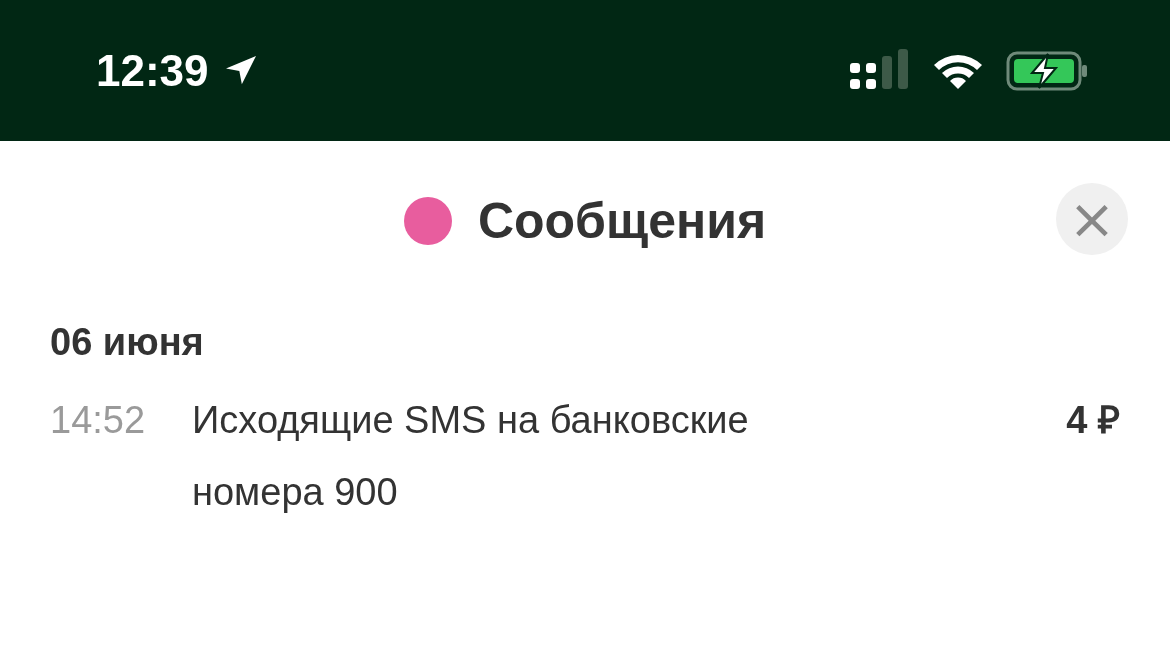 The width and height of the screenshot is (1170, 646). Describe the element at coordinates (1093, 420) in the screenshot. I see `message-amount: 4 ₽` at that location.